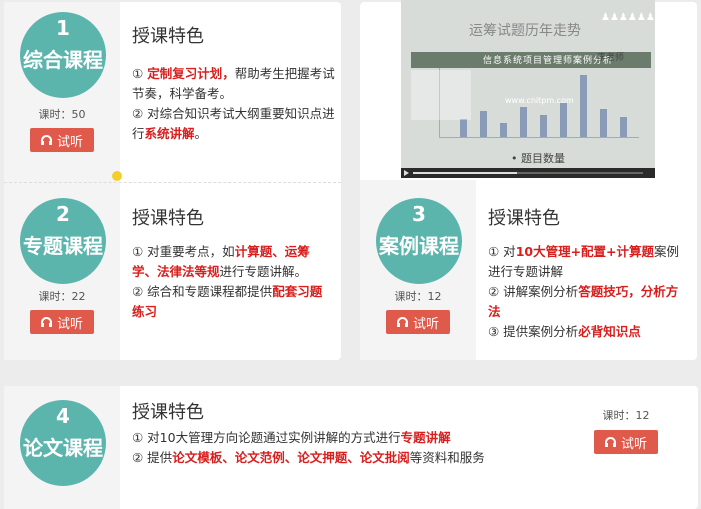 Image resolution: width=701 pixels, height=509 pixels. I want to click on course-badge-4: 4 论文课程, so click(63, 443).